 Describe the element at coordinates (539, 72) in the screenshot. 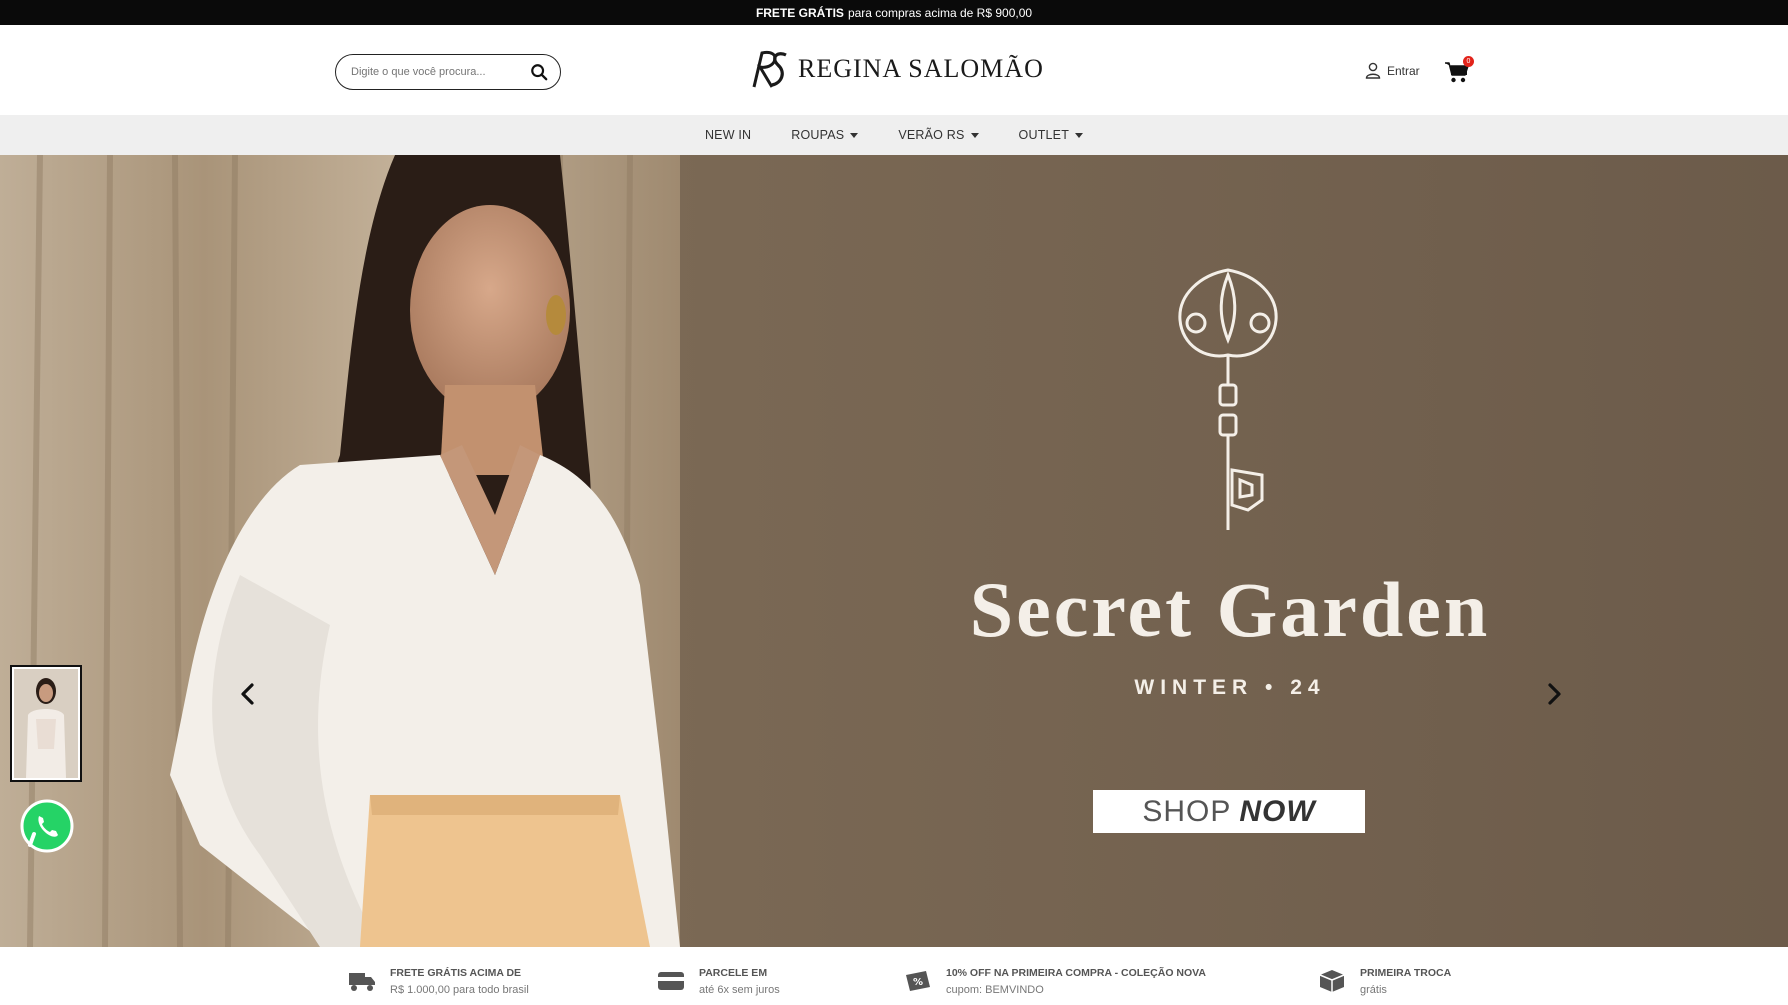

I see `search-icon` at that location.